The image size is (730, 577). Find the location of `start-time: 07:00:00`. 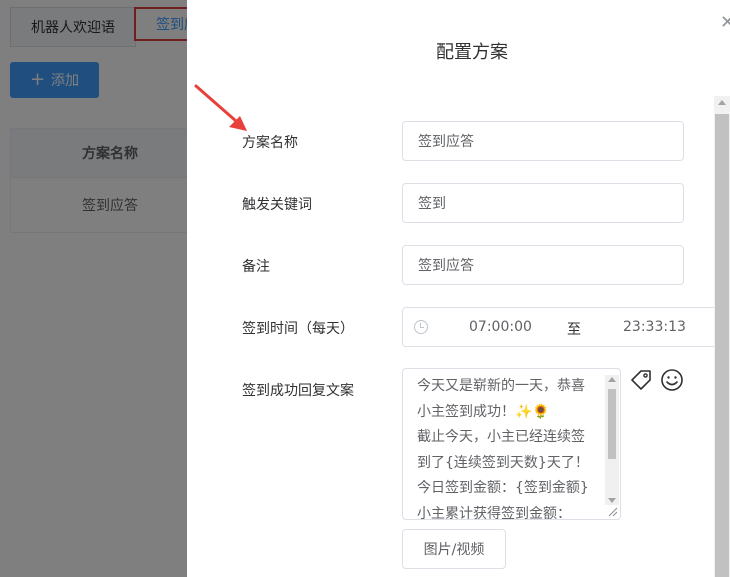

start-time: 07:00:00 is located at coordinates (500, 327).